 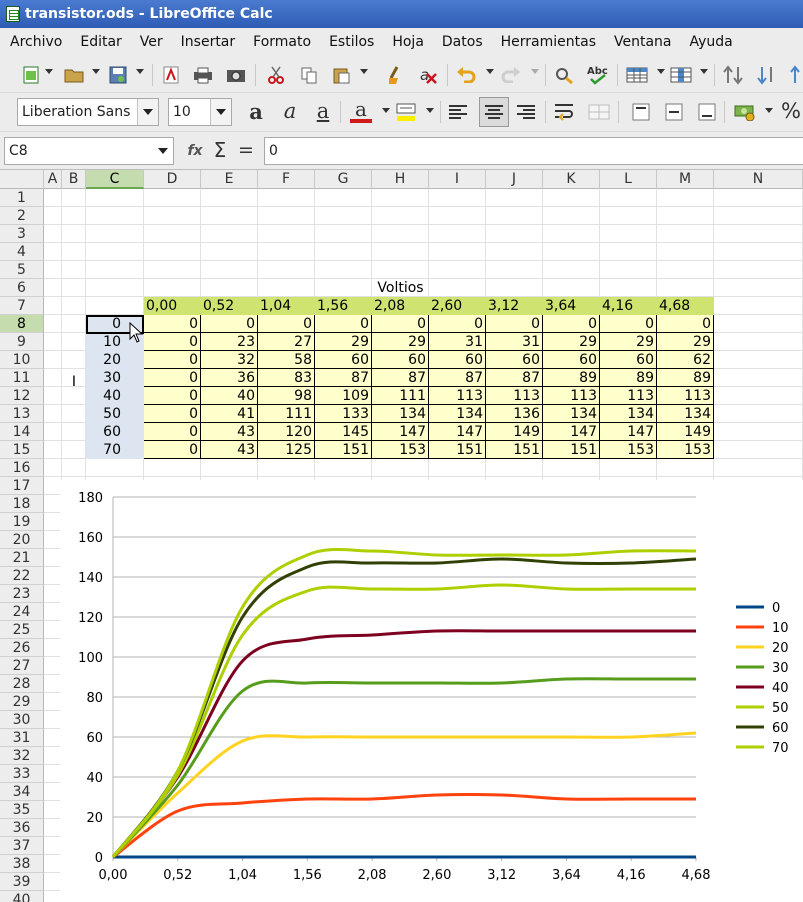 I want to click on column-header-h: H, so click(x=400, y=179).